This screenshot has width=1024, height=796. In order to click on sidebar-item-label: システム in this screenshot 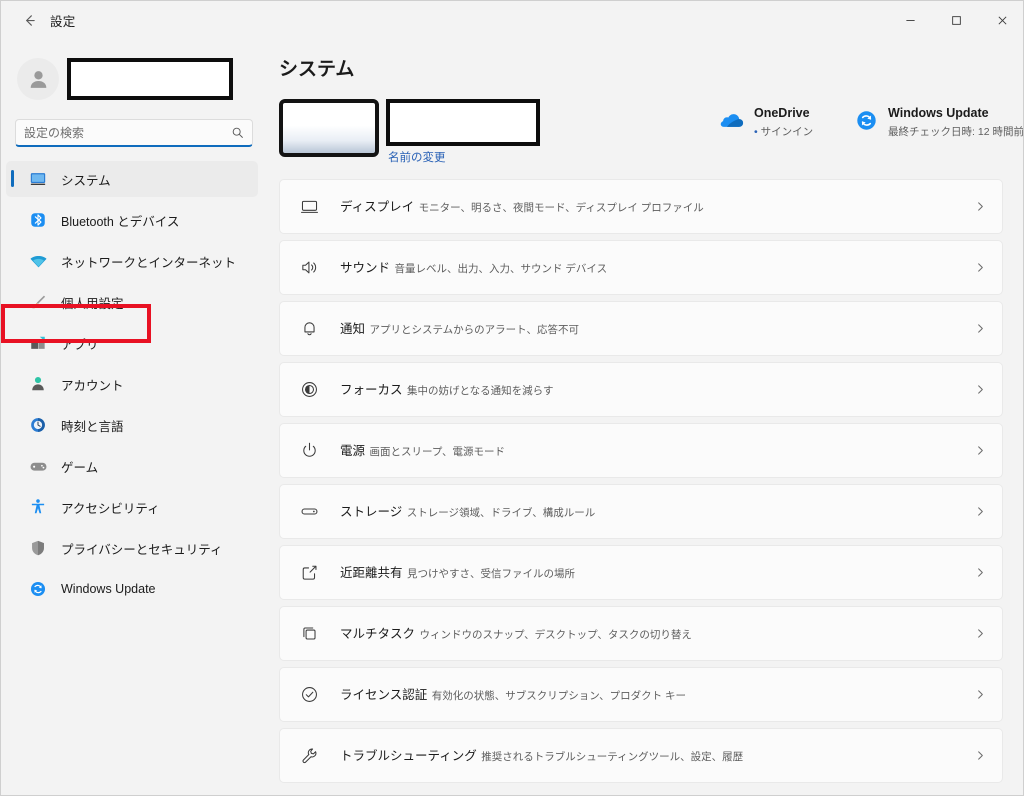, I will do `click(86, 180)`.